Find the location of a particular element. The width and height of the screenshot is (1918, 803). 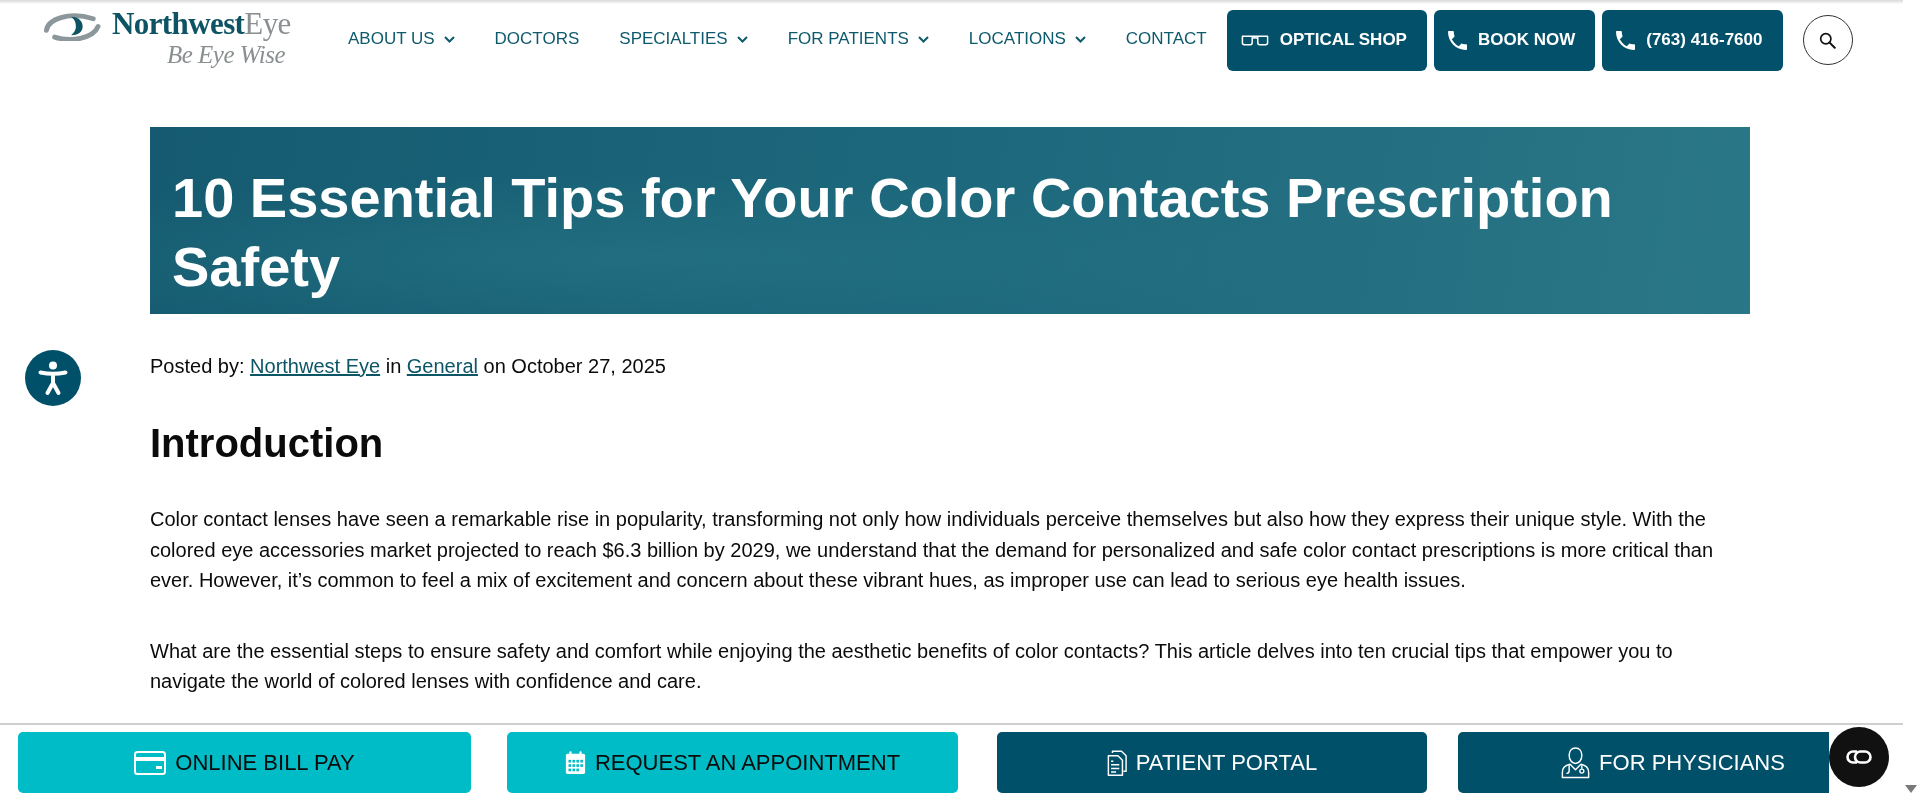

doctor-icon is located at coordinates (1576, 762).